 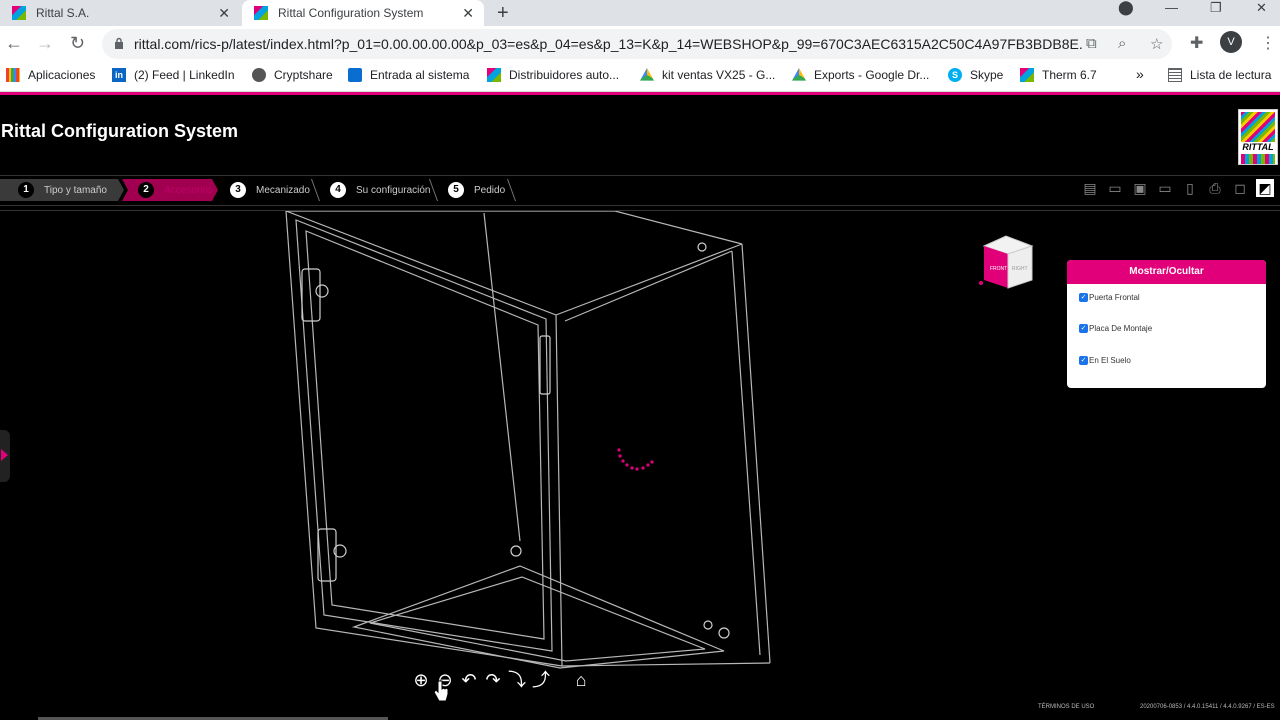 I want to click on step-label: Su configuración, so click(x=393, y=190).